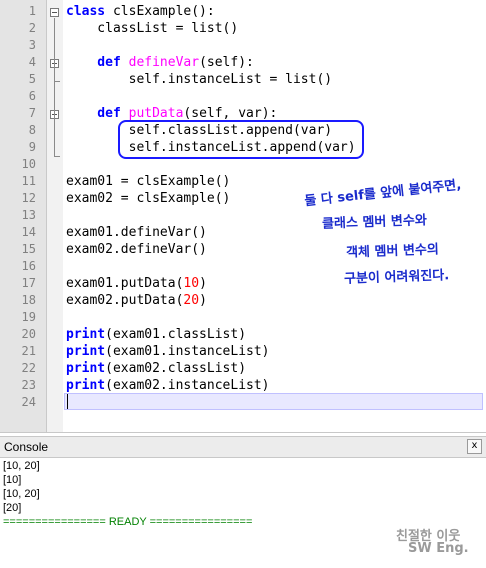 The image size is (486, 568). I want to click on code-line: def defineVar(self):, so click(160, 63).